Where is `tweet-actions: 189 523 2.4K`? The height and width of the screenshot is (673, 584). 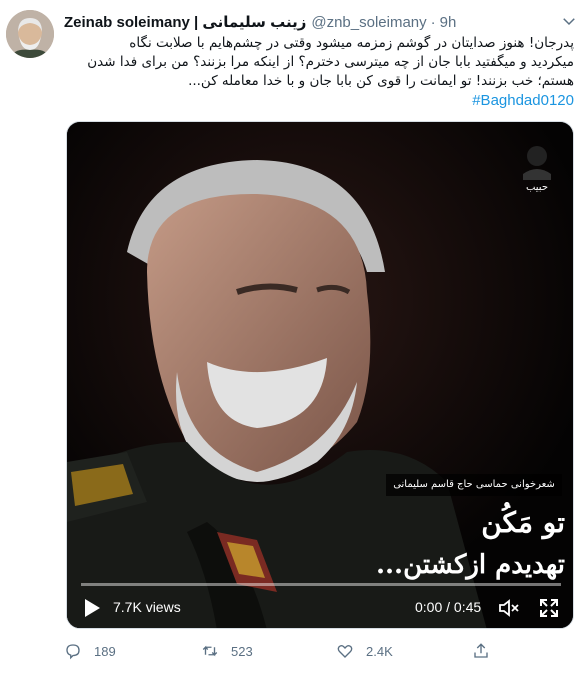
tweet-actions: 189 523 2.4K is located at coordinates (294, 651).